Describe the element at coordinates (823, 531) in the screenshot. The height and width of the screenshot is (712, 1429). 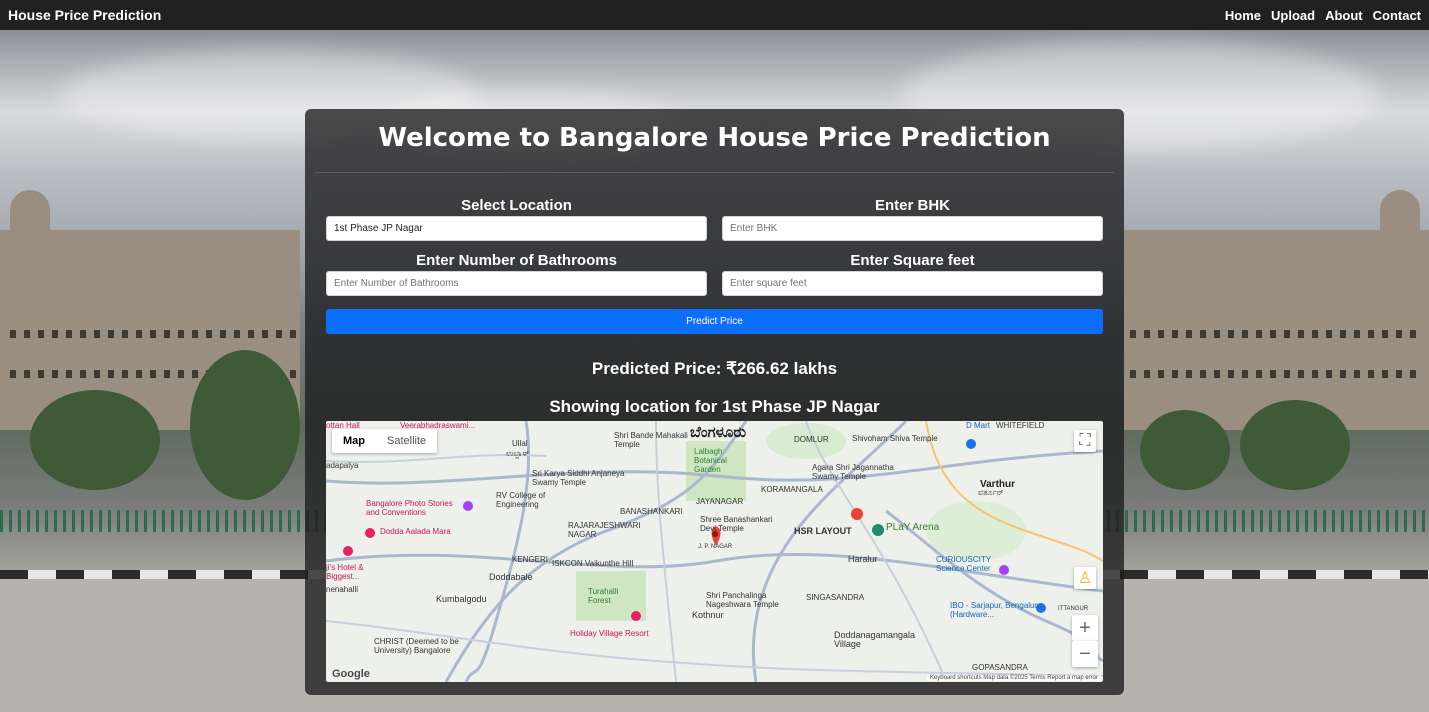
I see `map-place-label: HSR LAYOUT` at that location.